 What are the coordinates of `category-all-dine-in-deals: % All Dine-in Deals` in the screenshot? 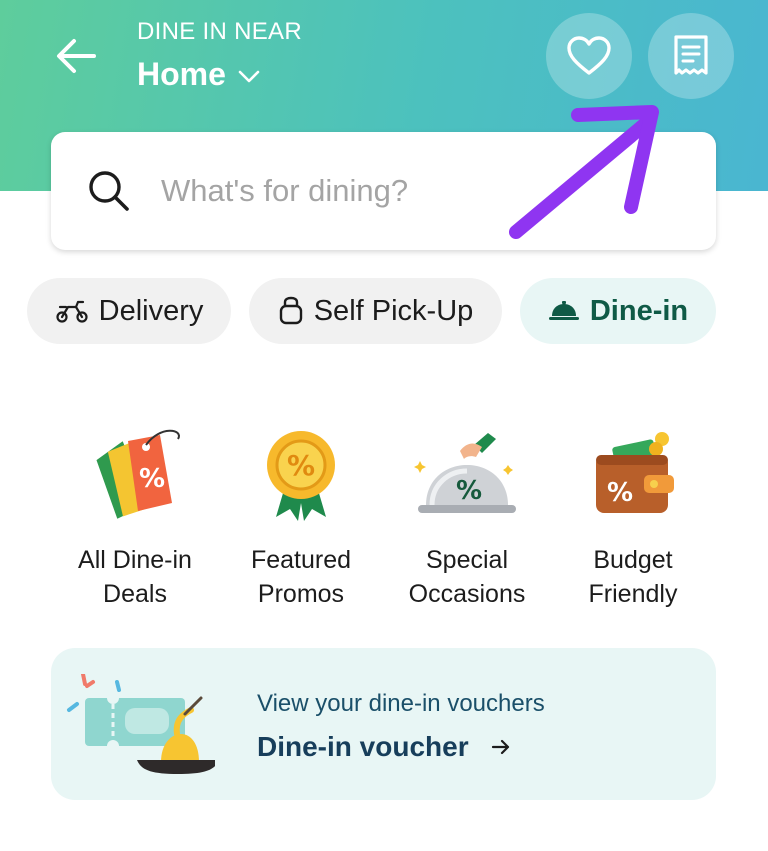 It's located at (135, 518).